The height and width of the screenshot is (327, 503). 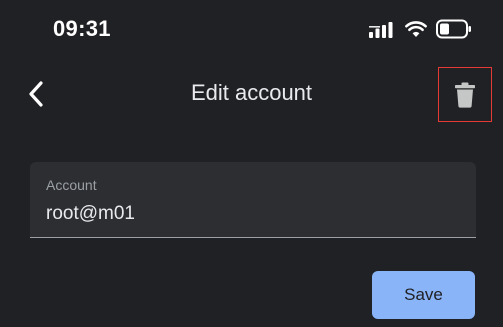 I want to click on account-input, so click(x=246, y=214).